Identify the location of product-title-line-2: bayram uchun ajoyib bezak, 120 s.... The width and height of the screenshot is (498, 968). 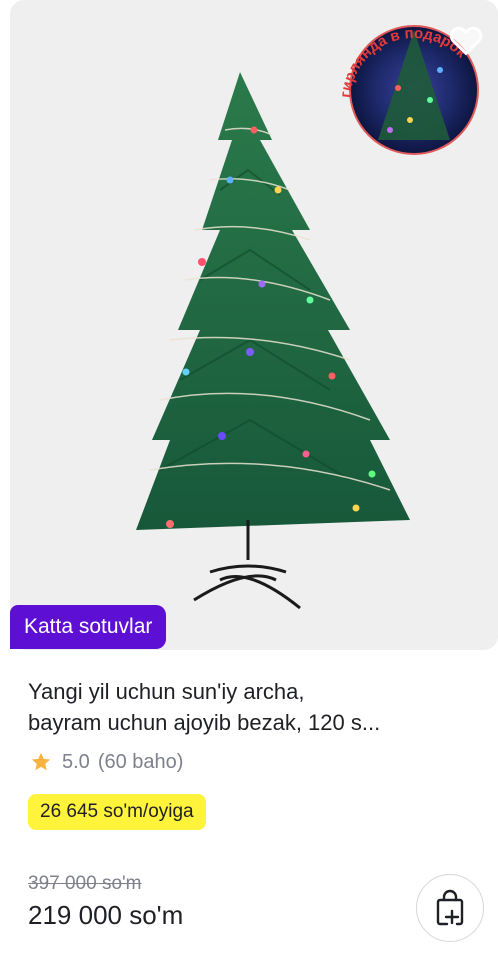
(204, 722).